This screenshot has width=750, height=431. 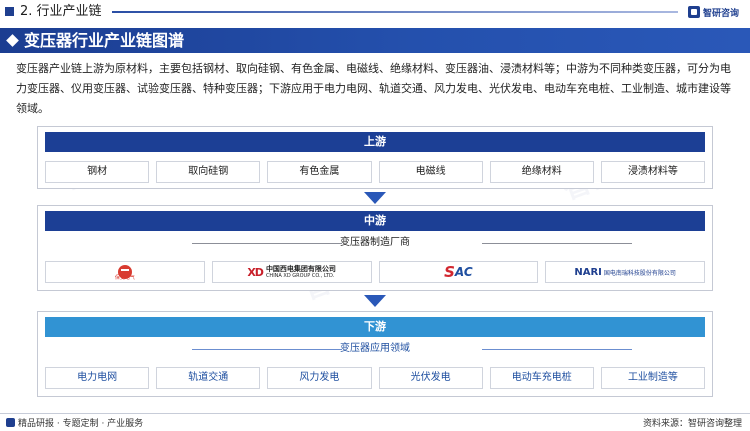 I want to click on top-bar: 2. 行业产业链 智研咨询, so click(x=375, y=12).